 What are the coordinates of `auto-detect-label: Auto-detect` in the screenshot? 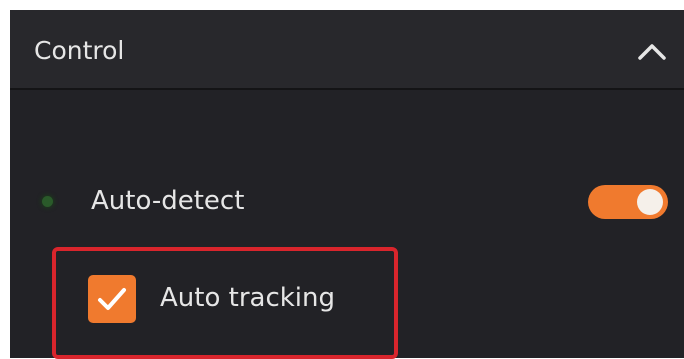 It's located at (168, 201).